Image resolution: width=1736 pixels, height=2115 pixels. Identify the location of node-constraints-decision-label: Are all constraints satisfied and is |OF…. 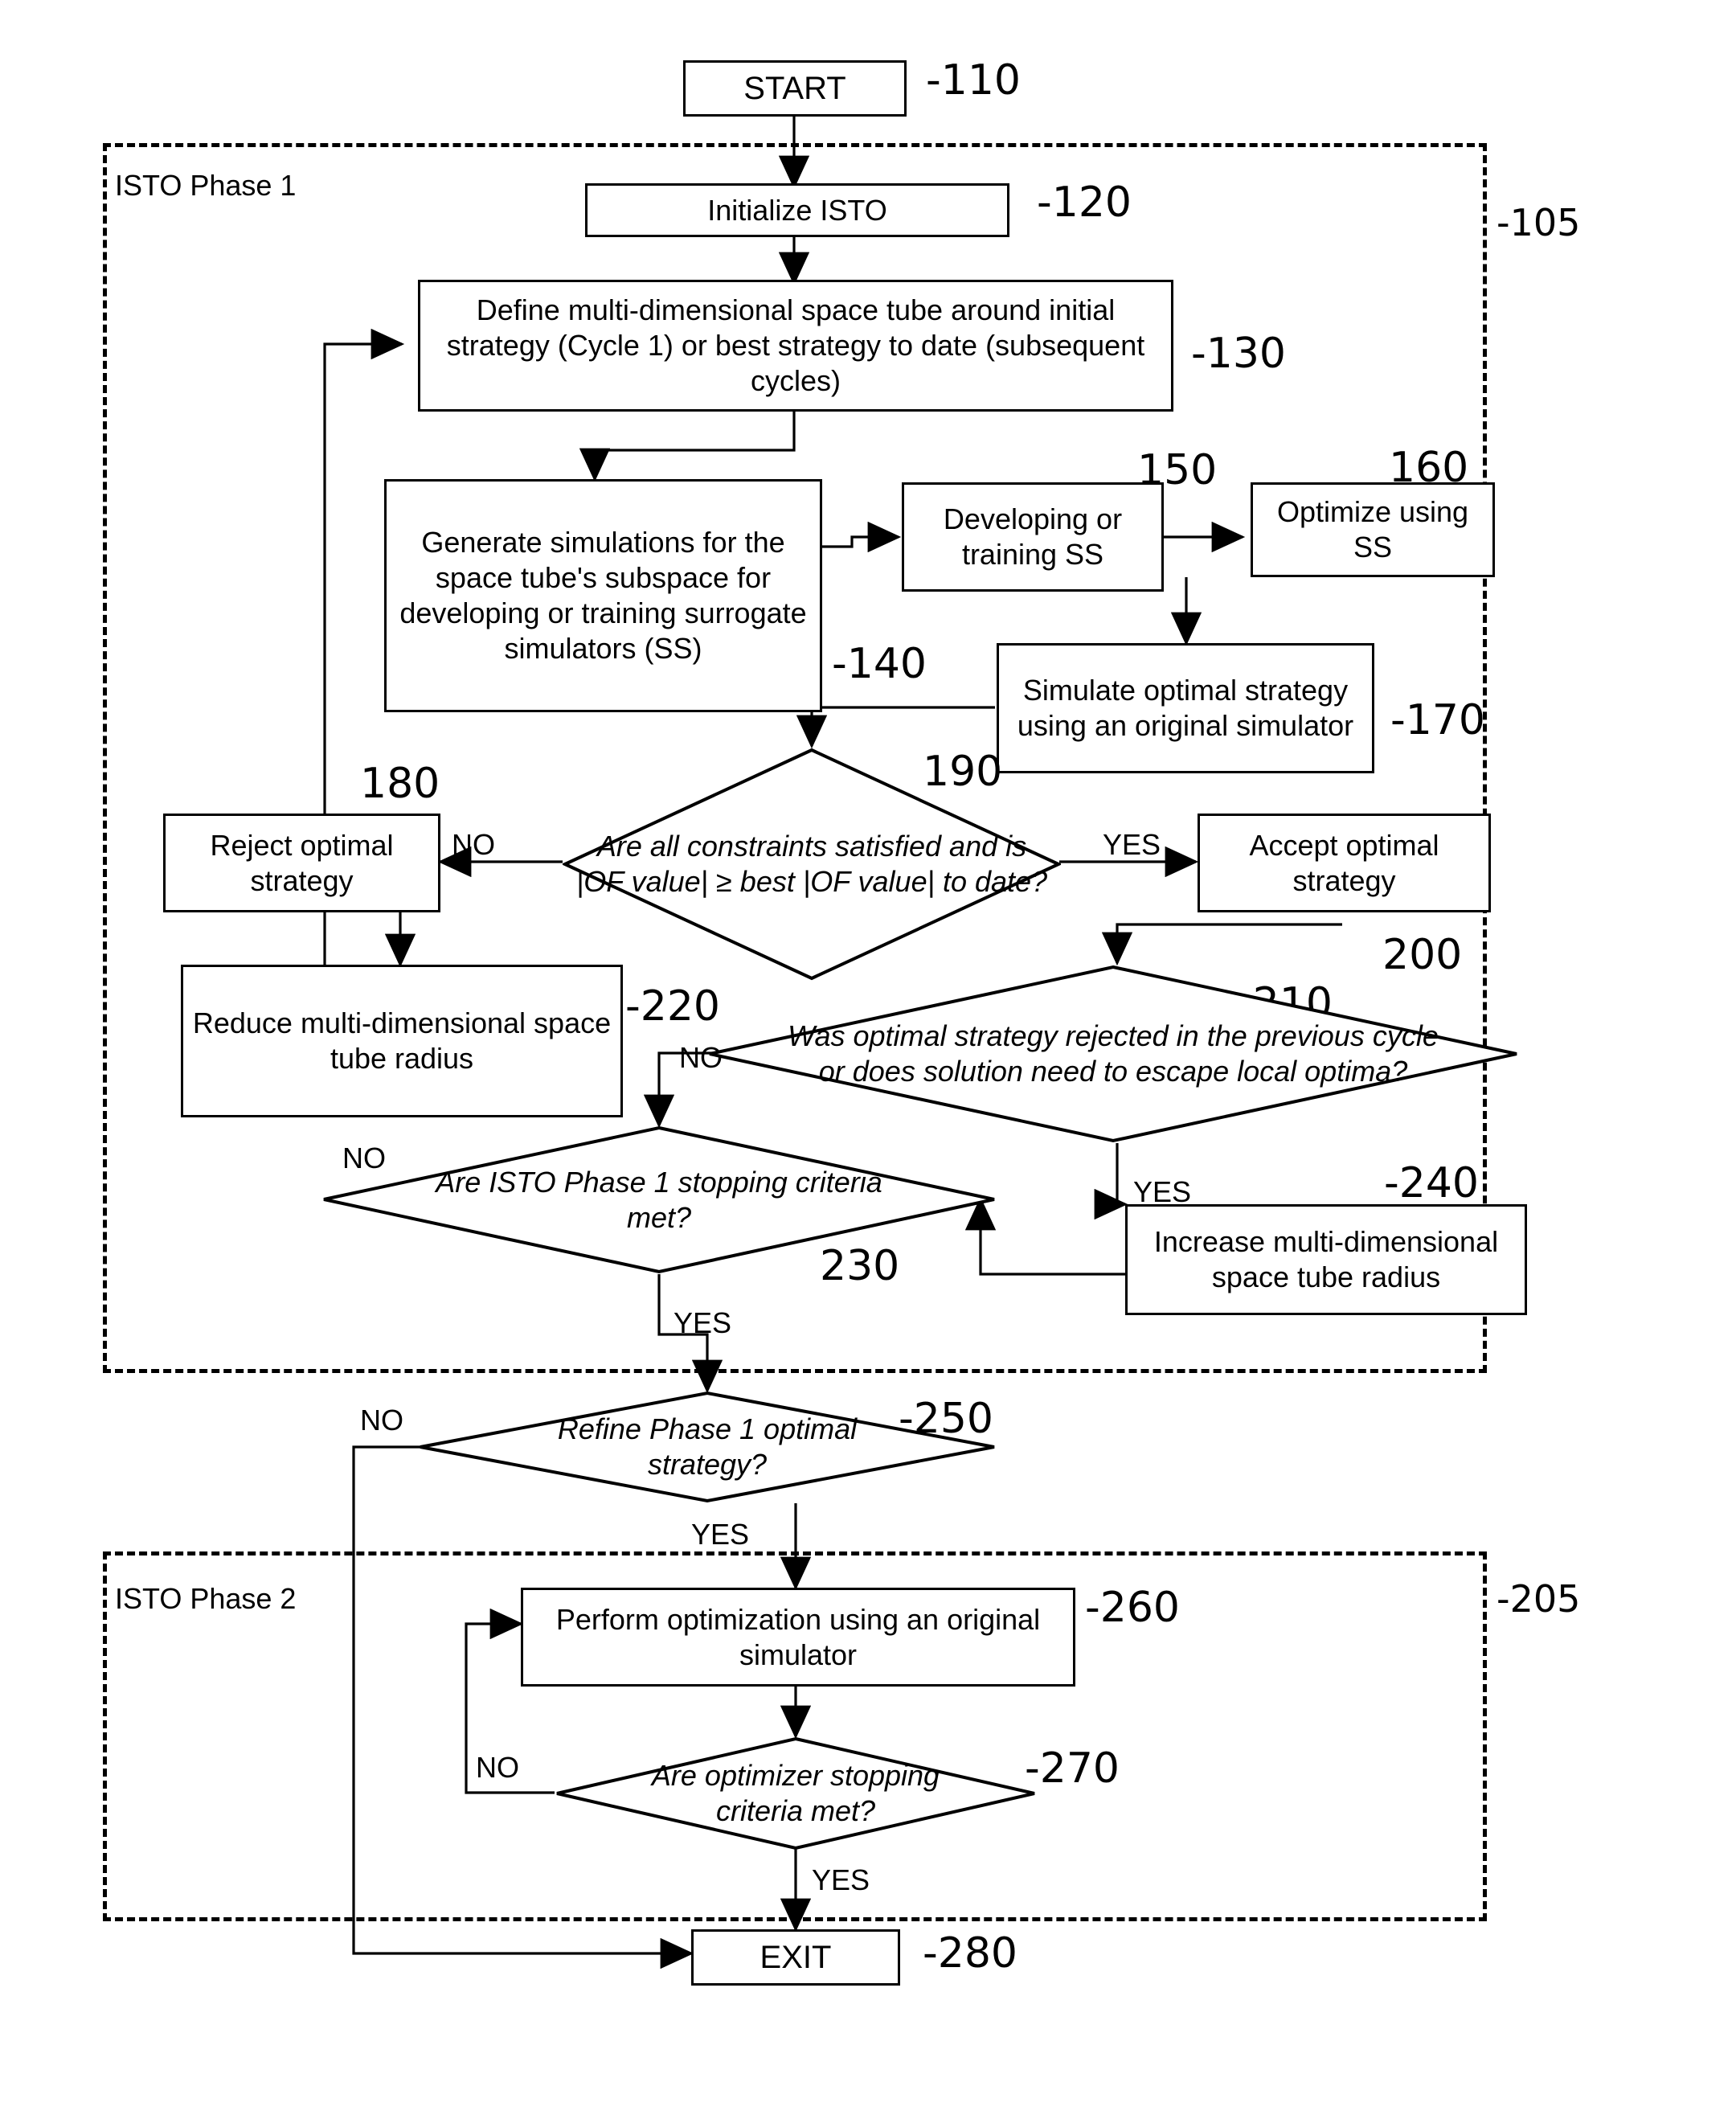
(811, 864).